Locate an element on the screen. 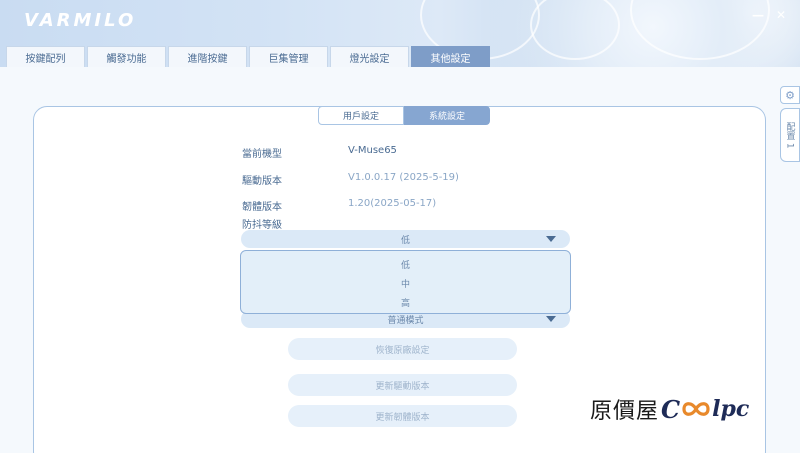 The height and width of the screenshot is (453, 800). driver-version-value: V1.0.0.17 (2025-5-19) is located at coordinates (403, 177).